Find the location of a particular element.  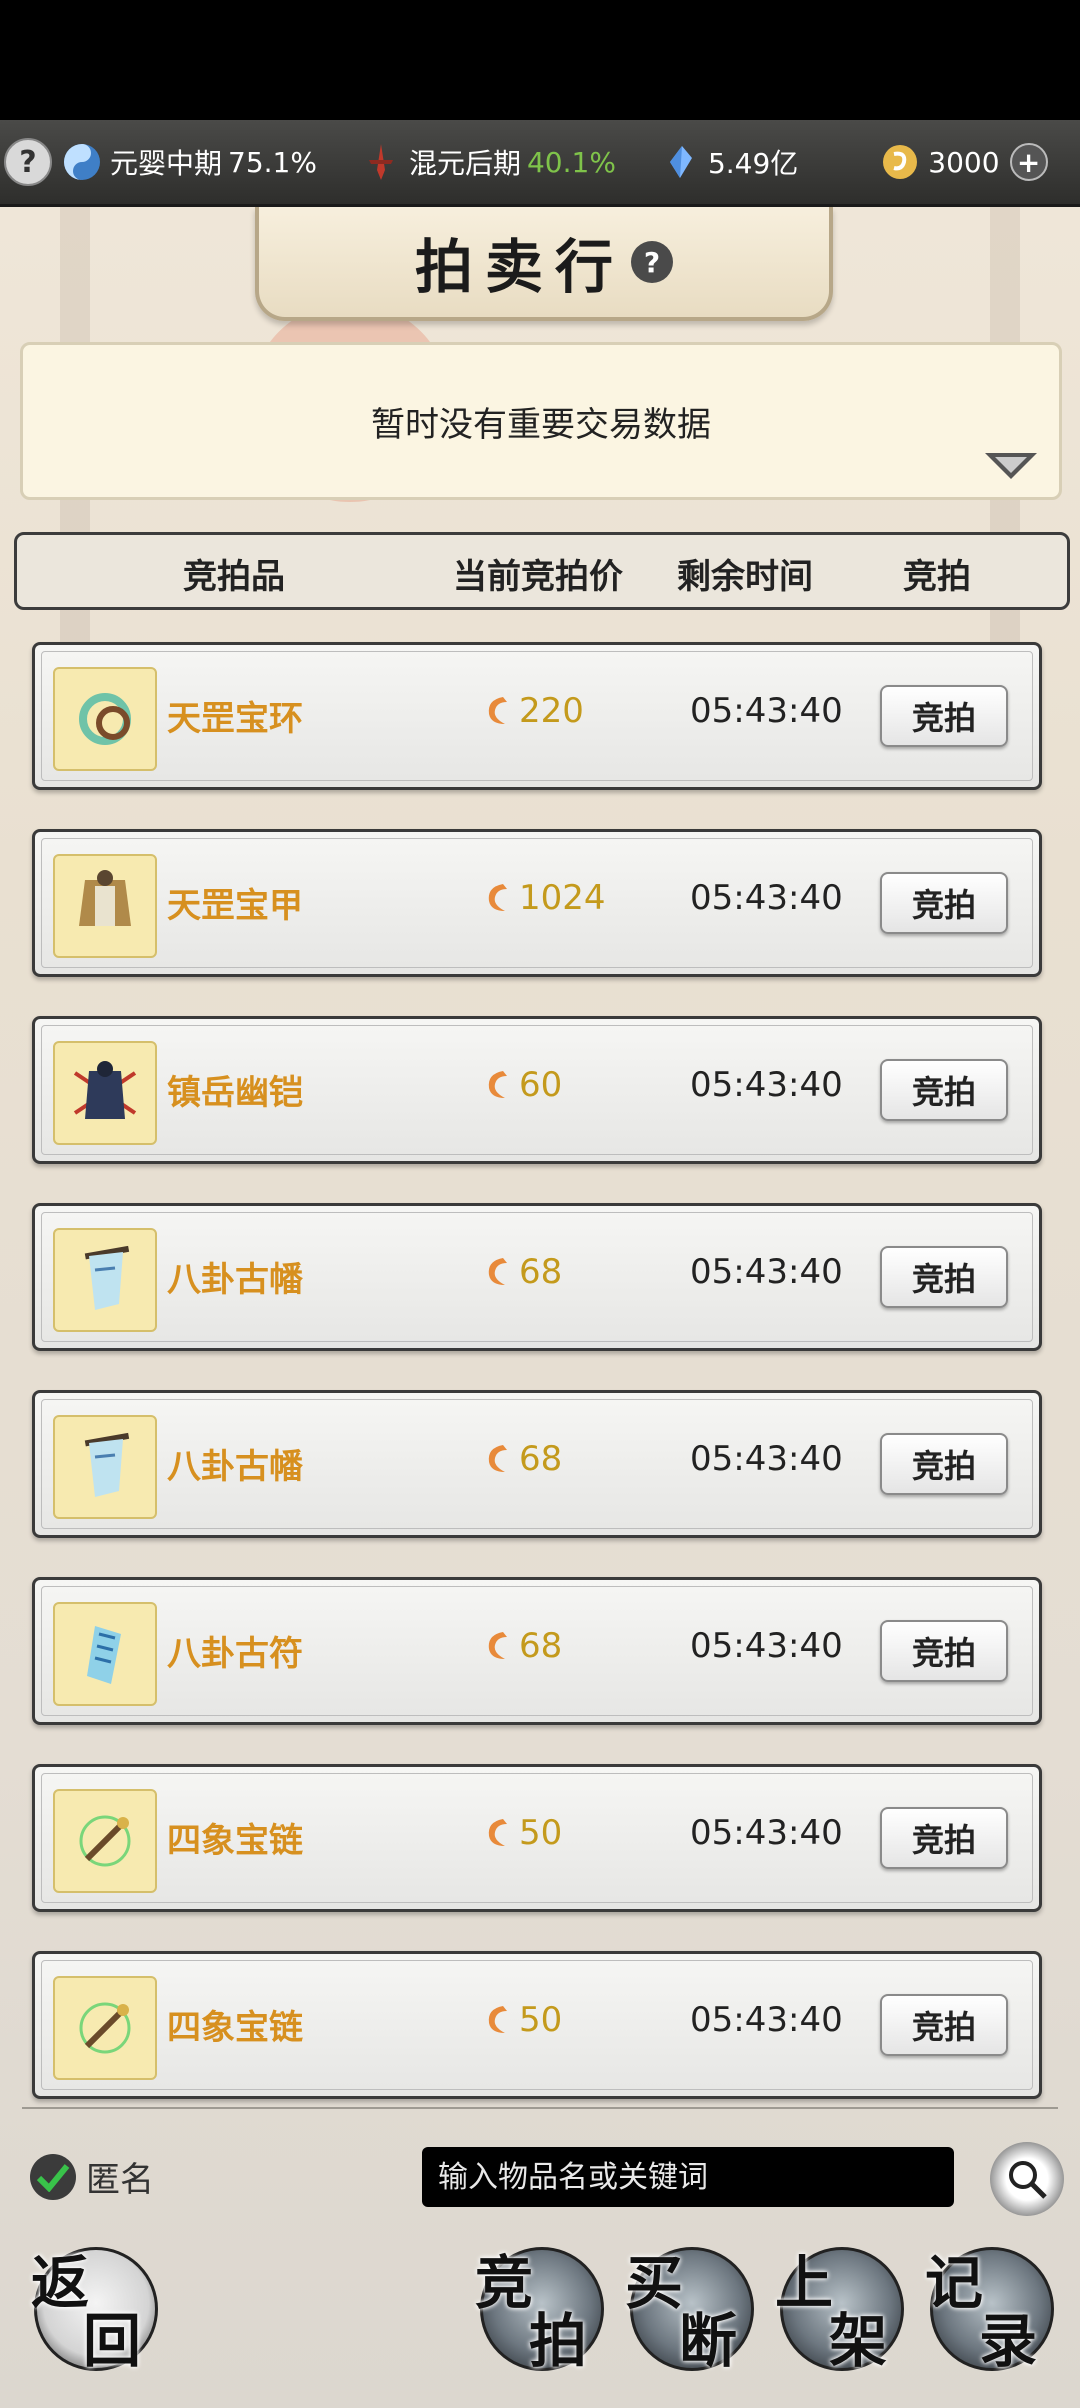

auction-char-1: 竞 is located at coordinates (504, 2283).